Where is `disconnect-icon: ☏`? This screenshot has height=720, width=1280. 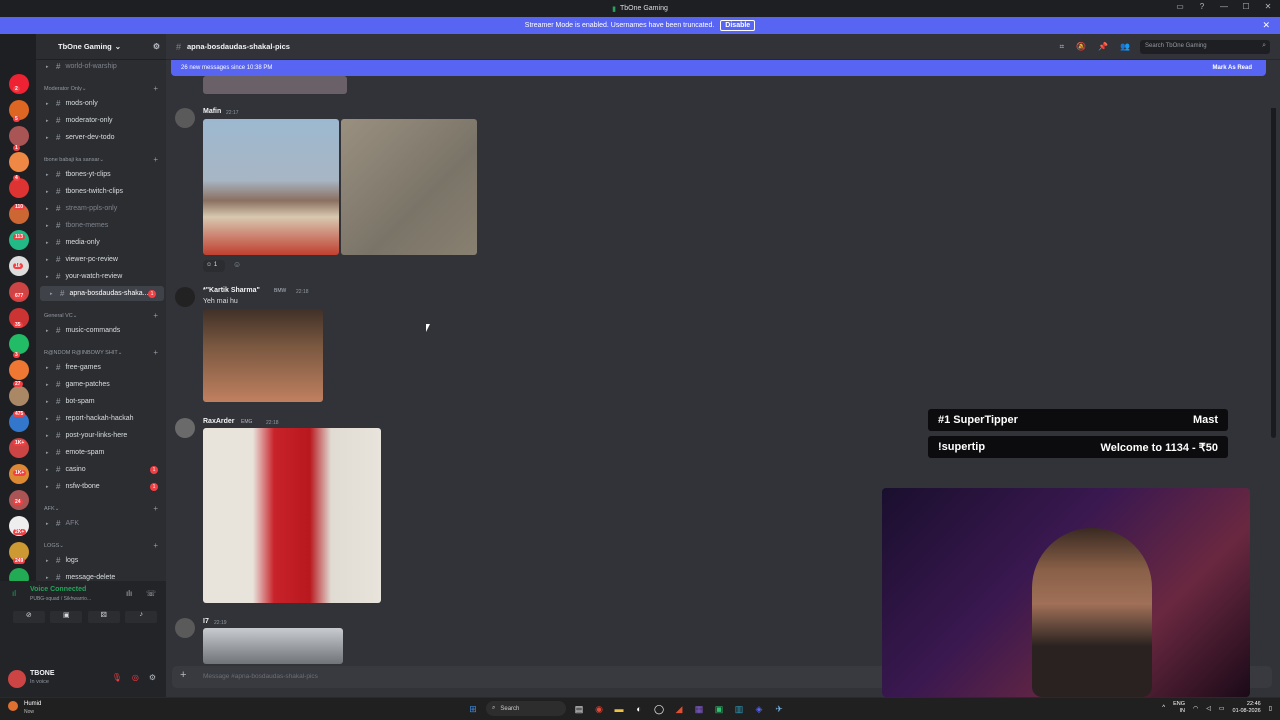 disconnect-icon: ☏ is located at coordinates (151, 593).